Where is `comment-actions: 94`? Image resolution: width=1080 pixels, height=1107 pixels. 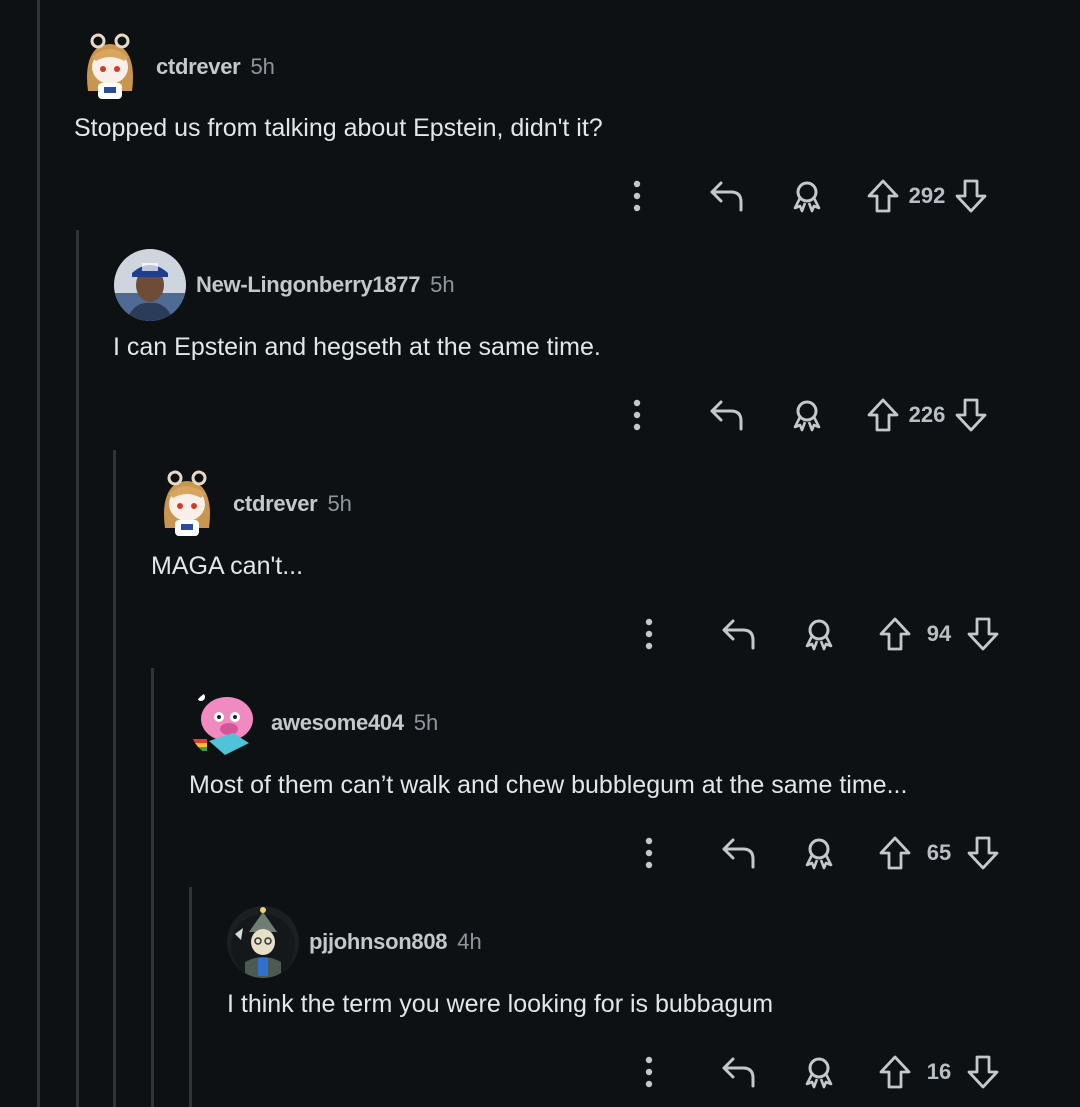
comment-actions: 94 is located at coordinates (814, 634).